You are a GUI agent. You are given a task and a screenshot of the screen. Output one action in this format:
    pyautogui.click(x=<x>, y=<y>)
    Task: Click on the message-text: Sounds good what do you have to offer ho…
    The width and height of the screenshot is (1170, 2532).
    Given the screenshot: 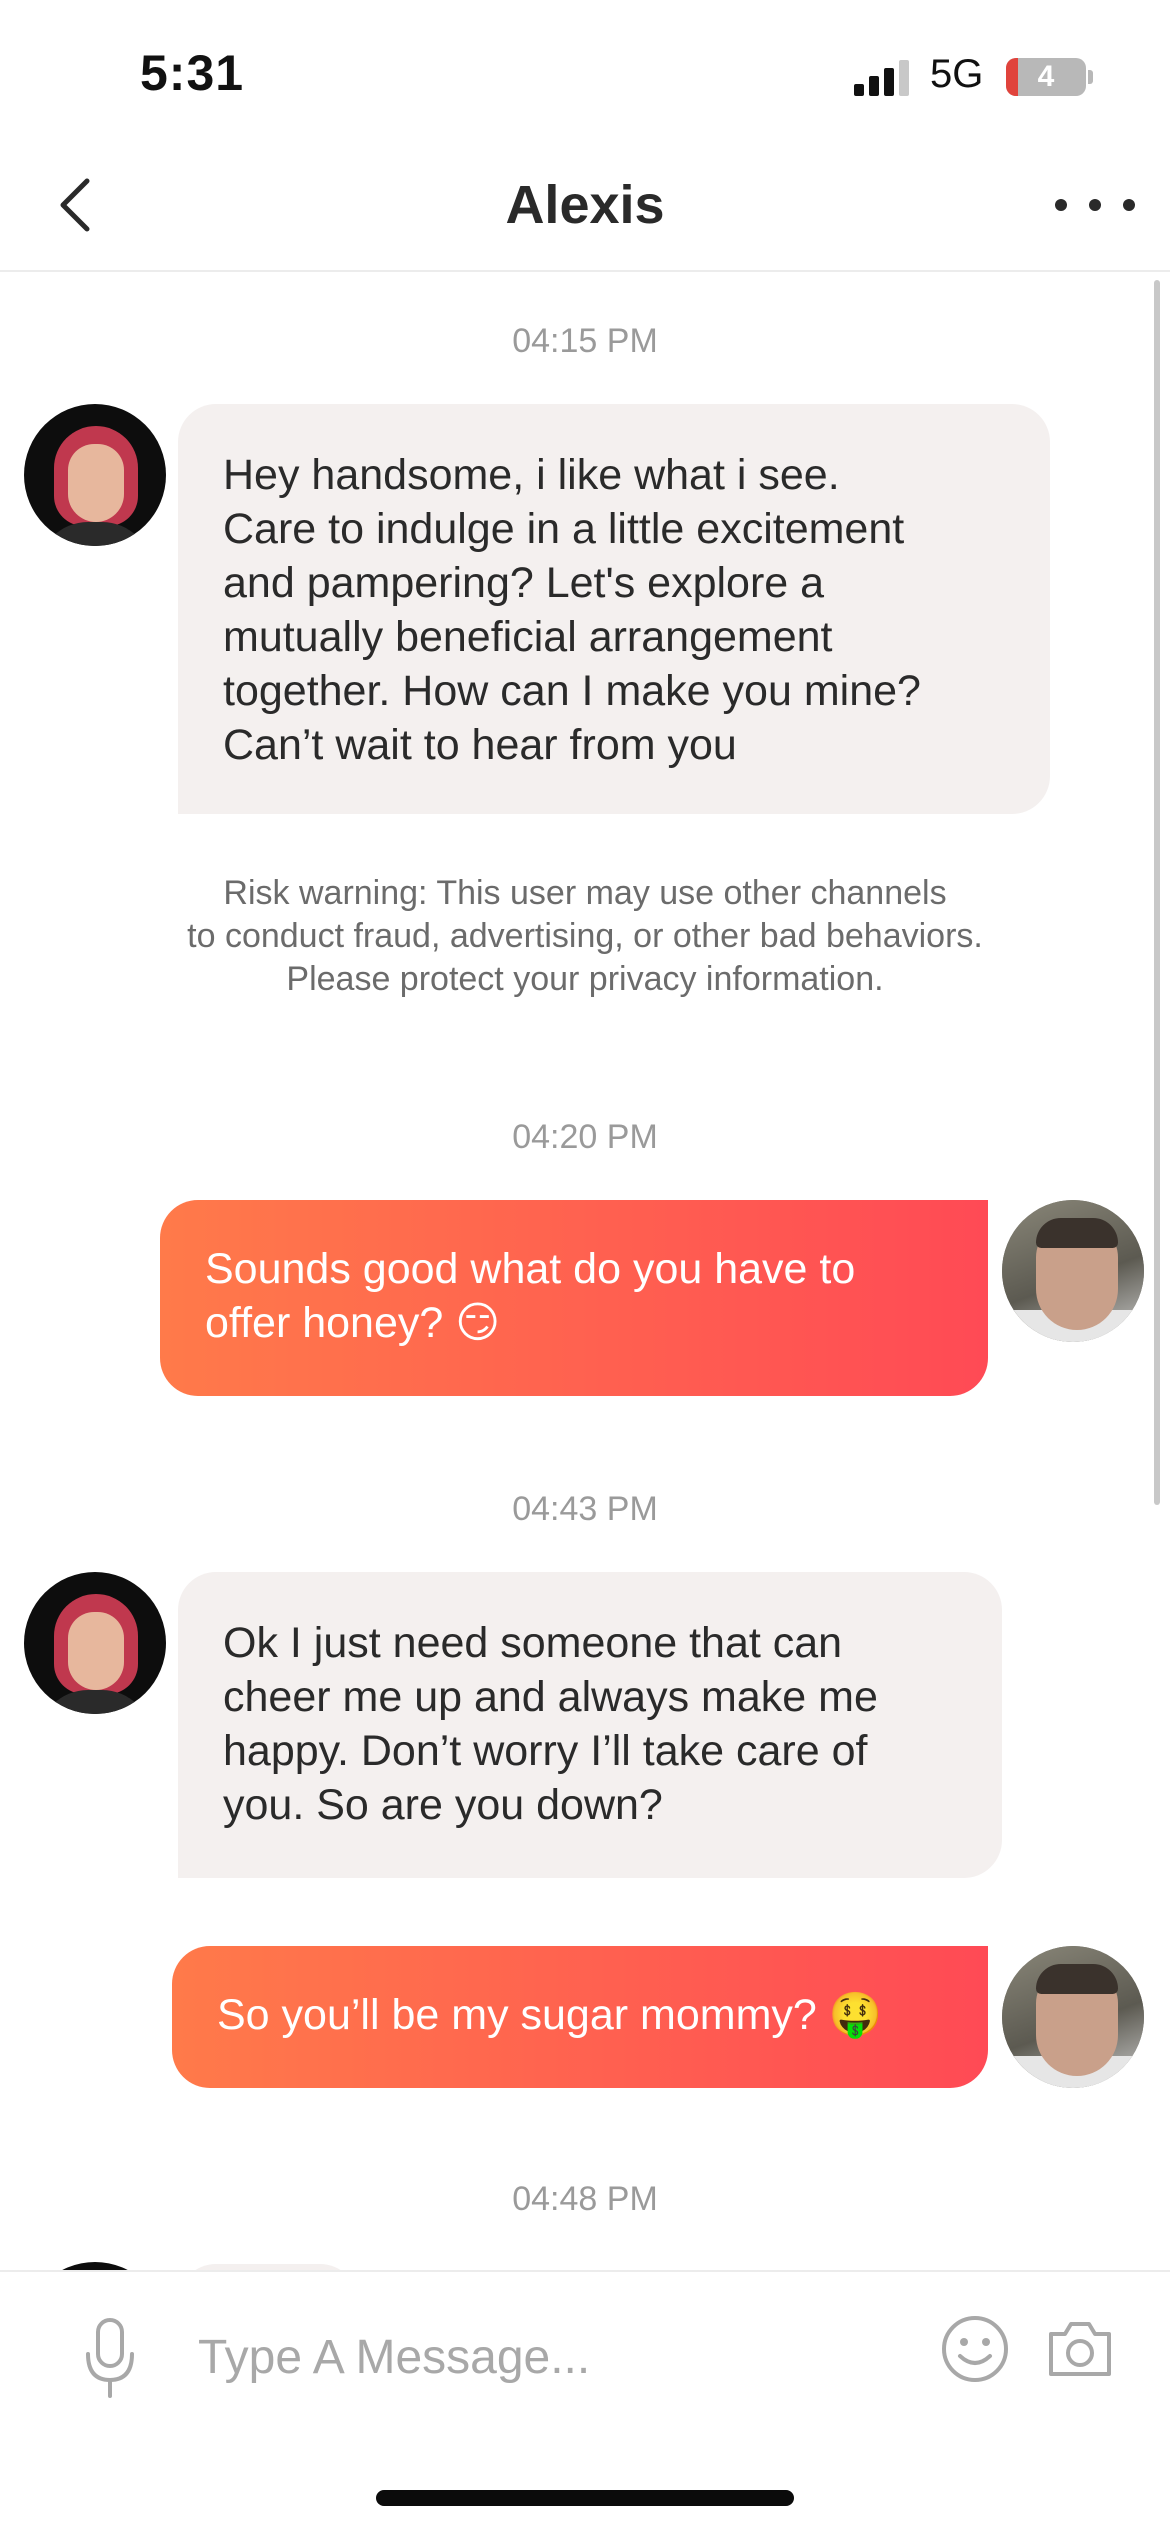 What is the action you would take?
    pyautogui.click(x=530, y=1296)
    